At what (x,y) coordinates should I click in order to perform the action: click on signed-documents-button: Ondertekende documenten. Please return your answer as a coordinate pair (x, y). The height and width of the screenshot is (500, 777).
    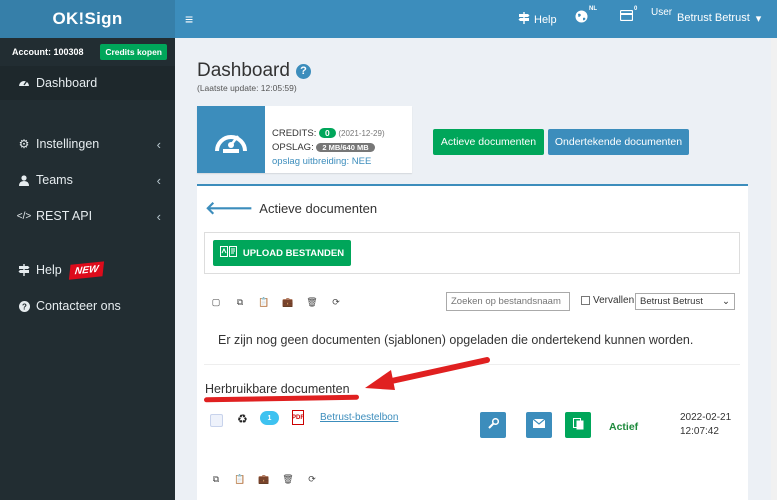
    Looking at the image, I should click on (618, 142).